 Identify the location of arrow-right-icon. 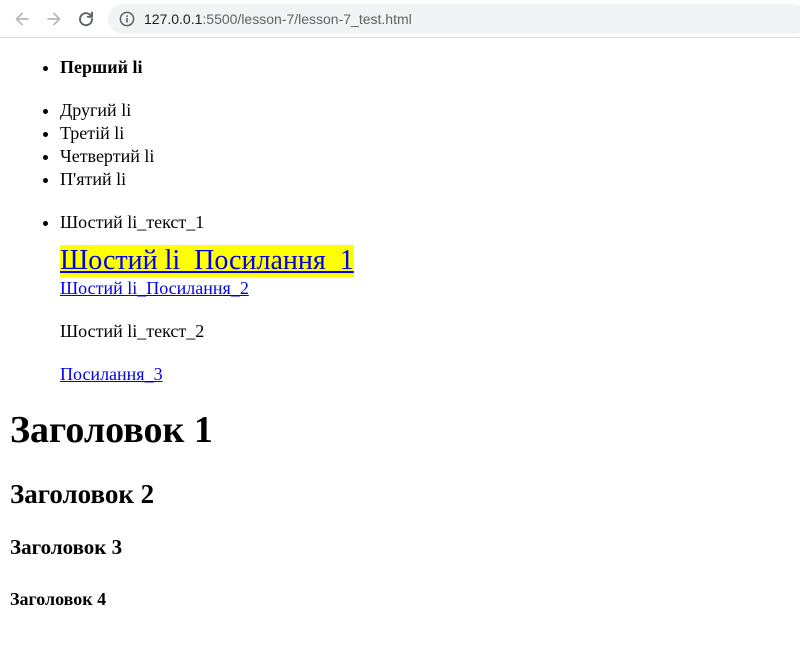
(54, 19).